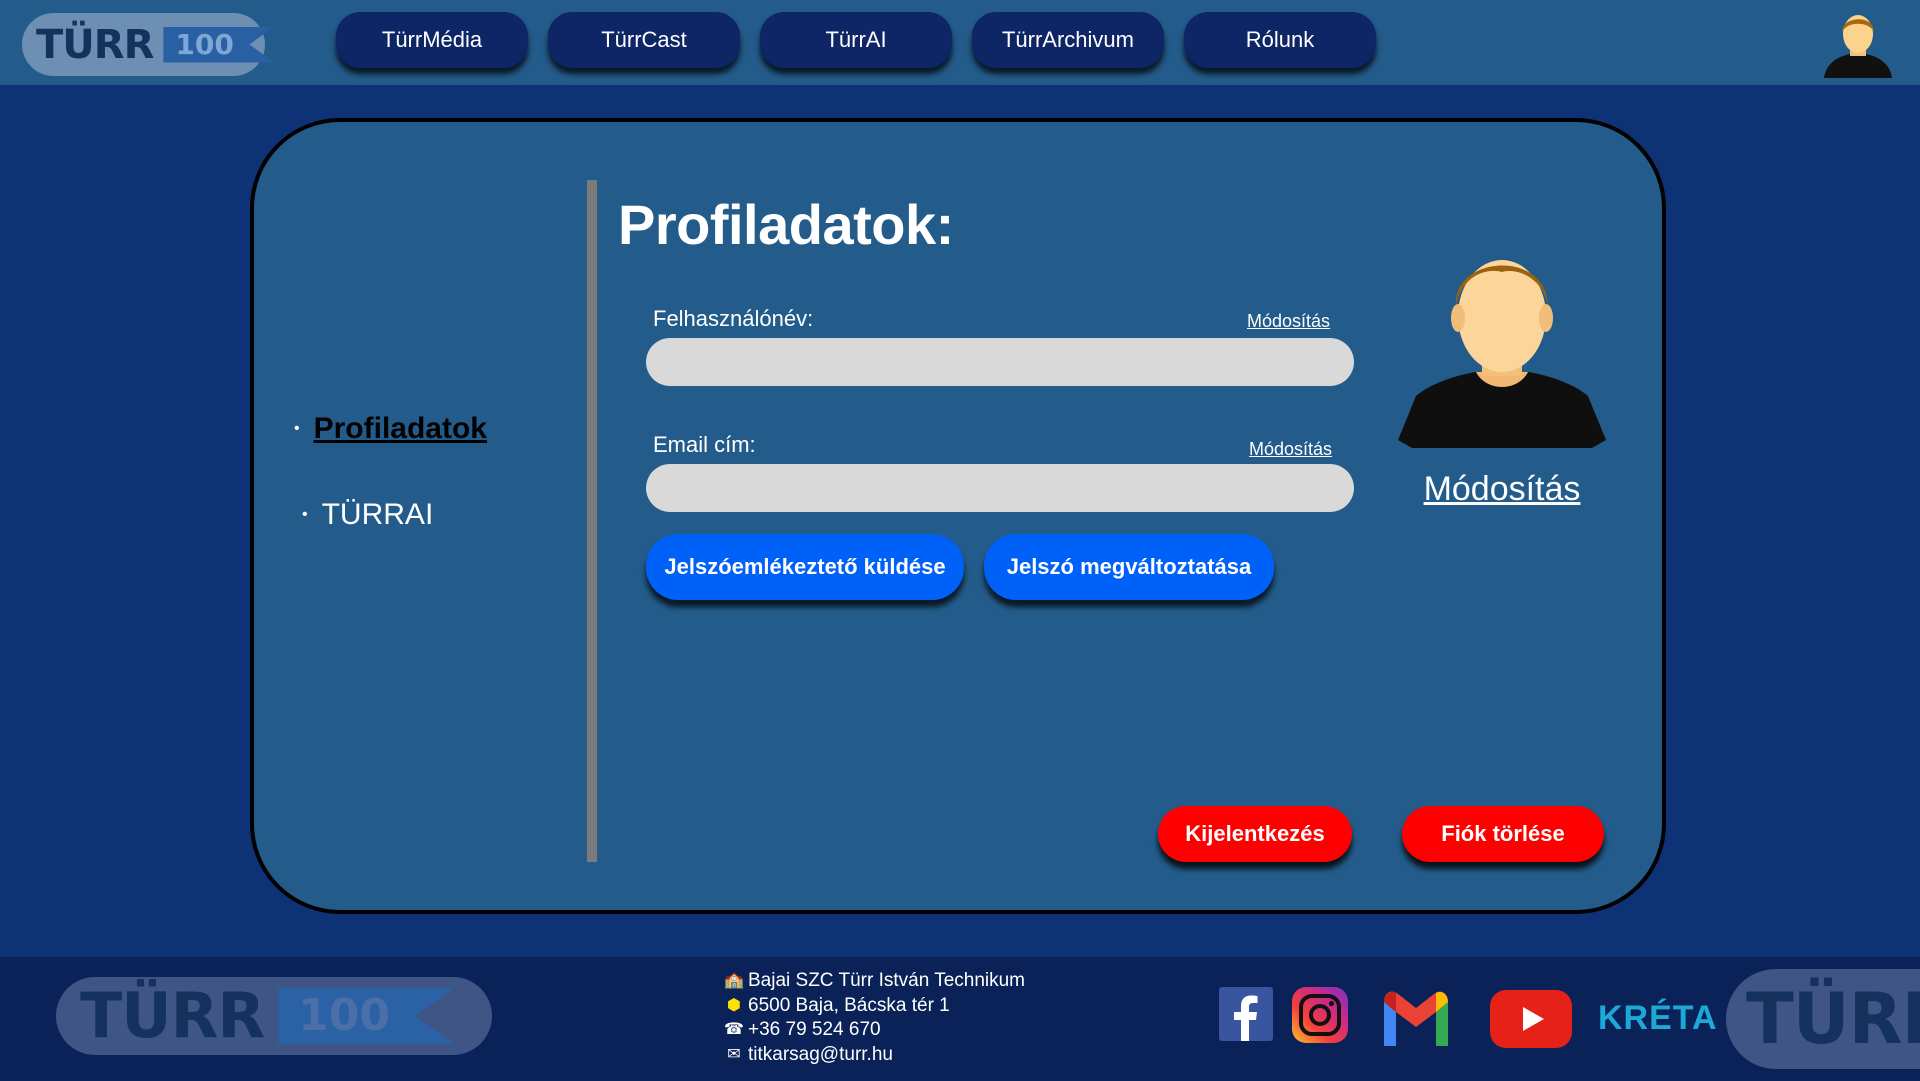  What do you see at coordinates (390, 472) in the screenshot?
I see `profile-side-menu: • Profiladatok • TÜRRAI` at bounding box center [390, 472].